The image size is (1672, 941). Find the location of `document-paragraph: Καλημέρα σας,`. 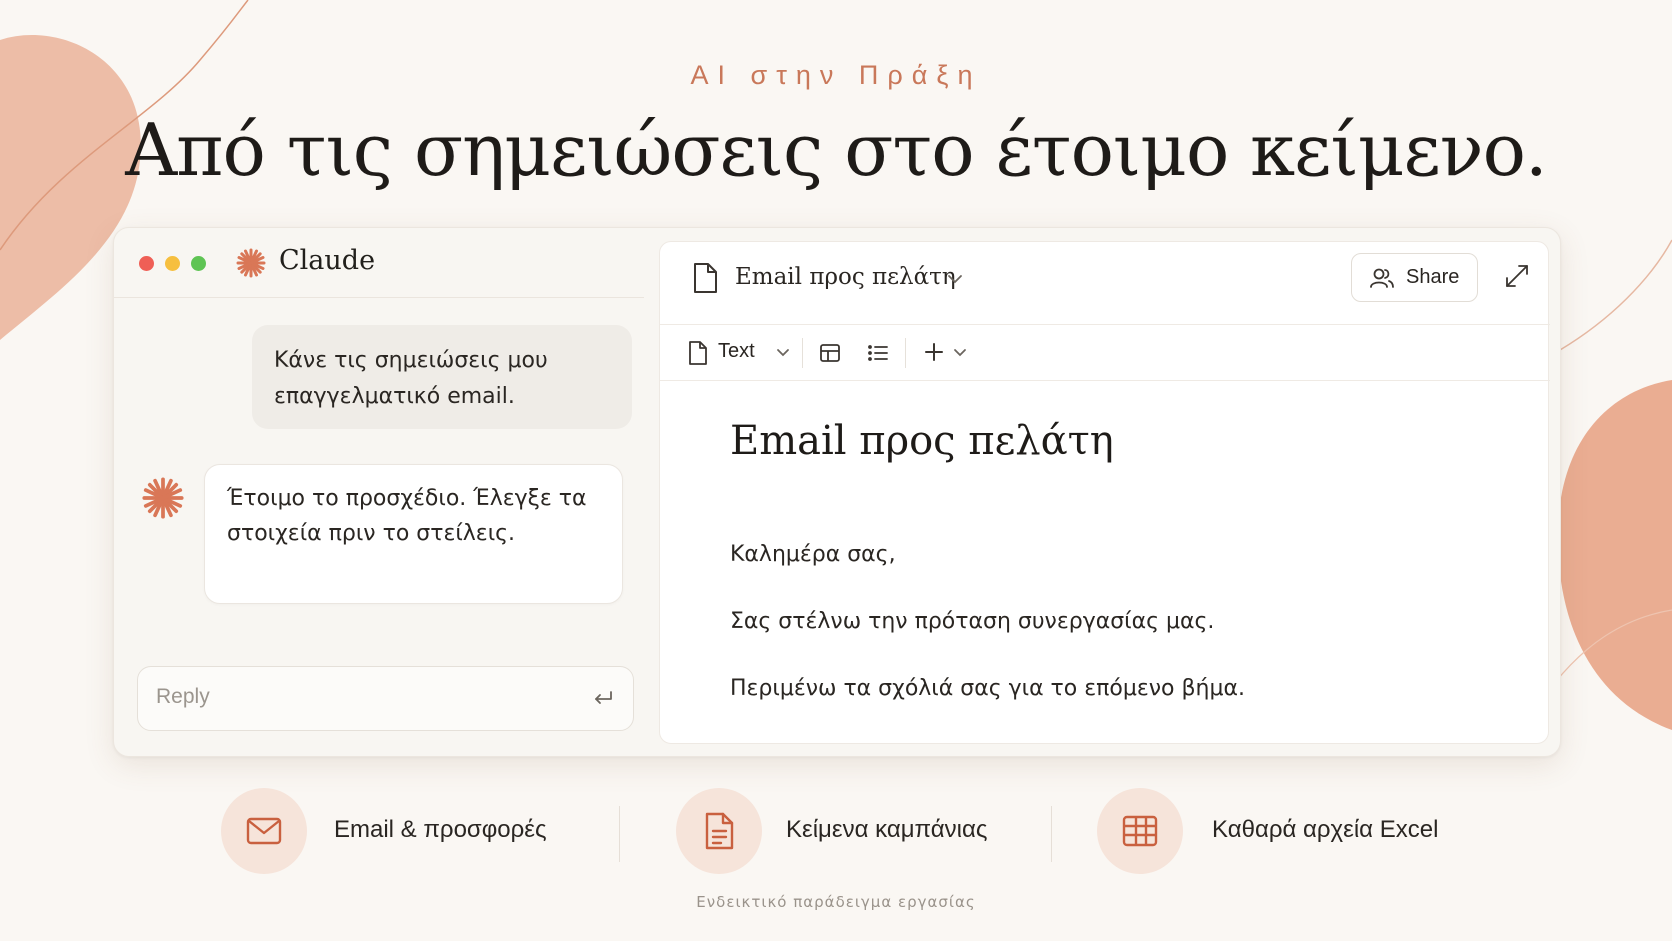

document-paragraph: Καλημέρα σας, is located at coordinates (813, 554).